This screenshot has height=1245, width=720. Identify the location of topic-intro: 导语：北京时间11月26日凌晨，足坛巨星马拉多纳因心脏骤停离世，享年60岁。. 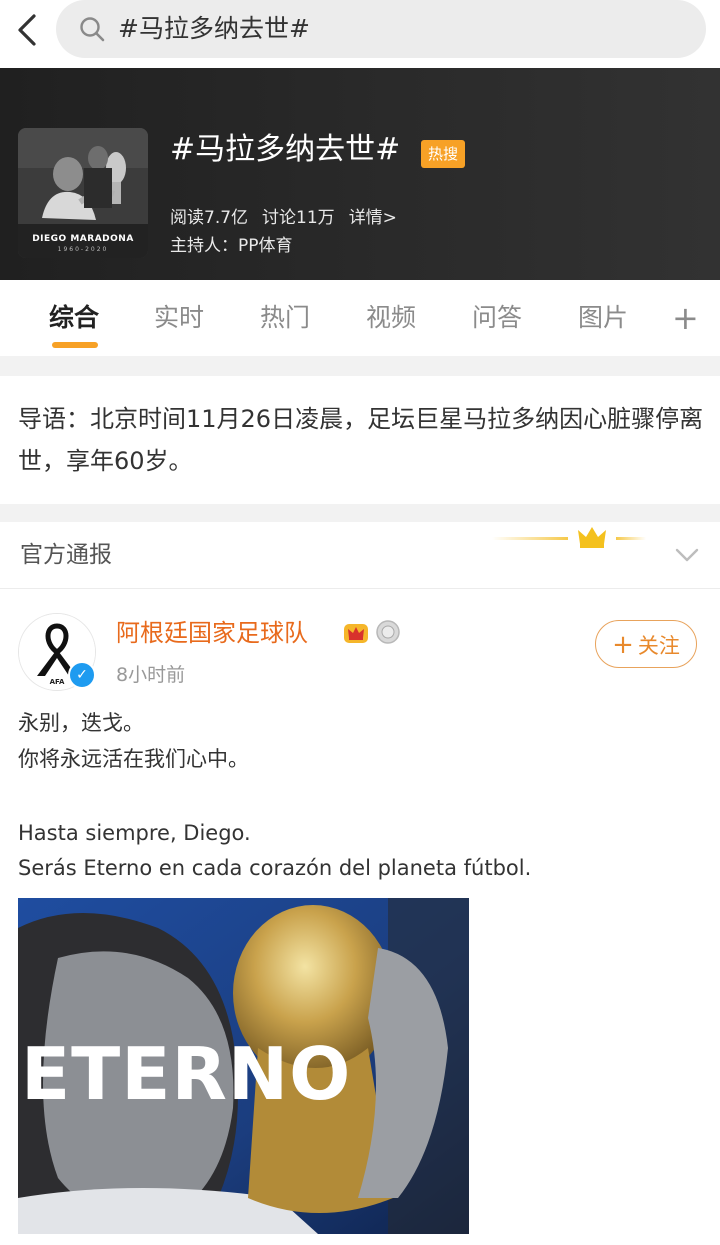
(360, 440).